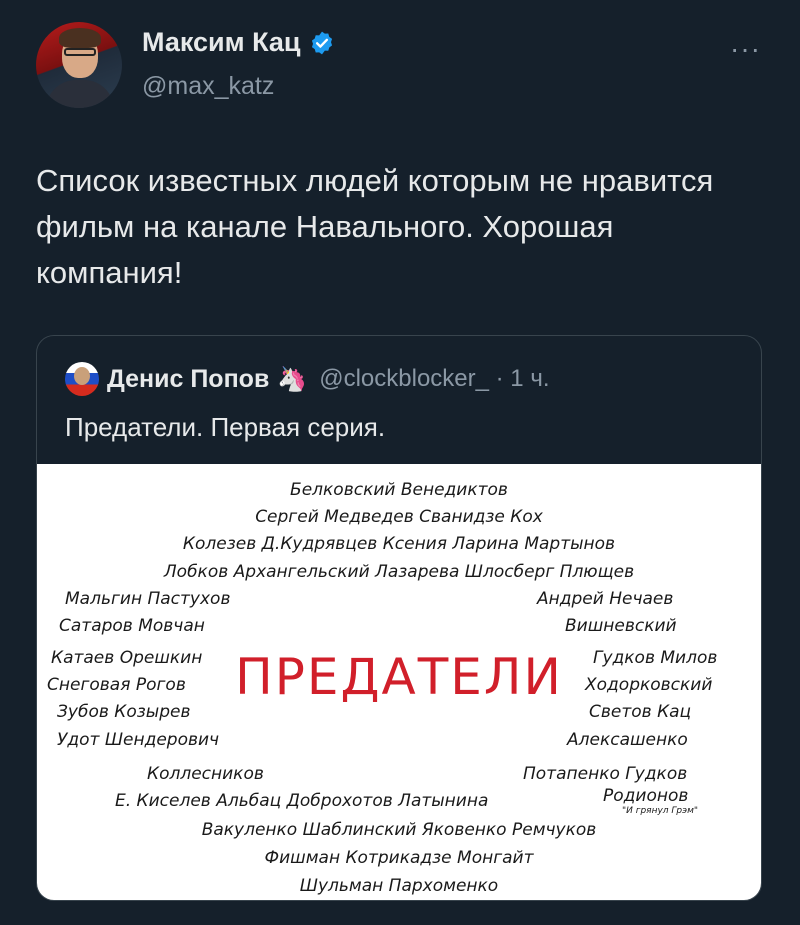 The image size is (800, 925). What do you see at coordinates (127, 658) in the screenshot?
I see `image-text-line: Катаев Орешкин` at bounding box center [127, 658].